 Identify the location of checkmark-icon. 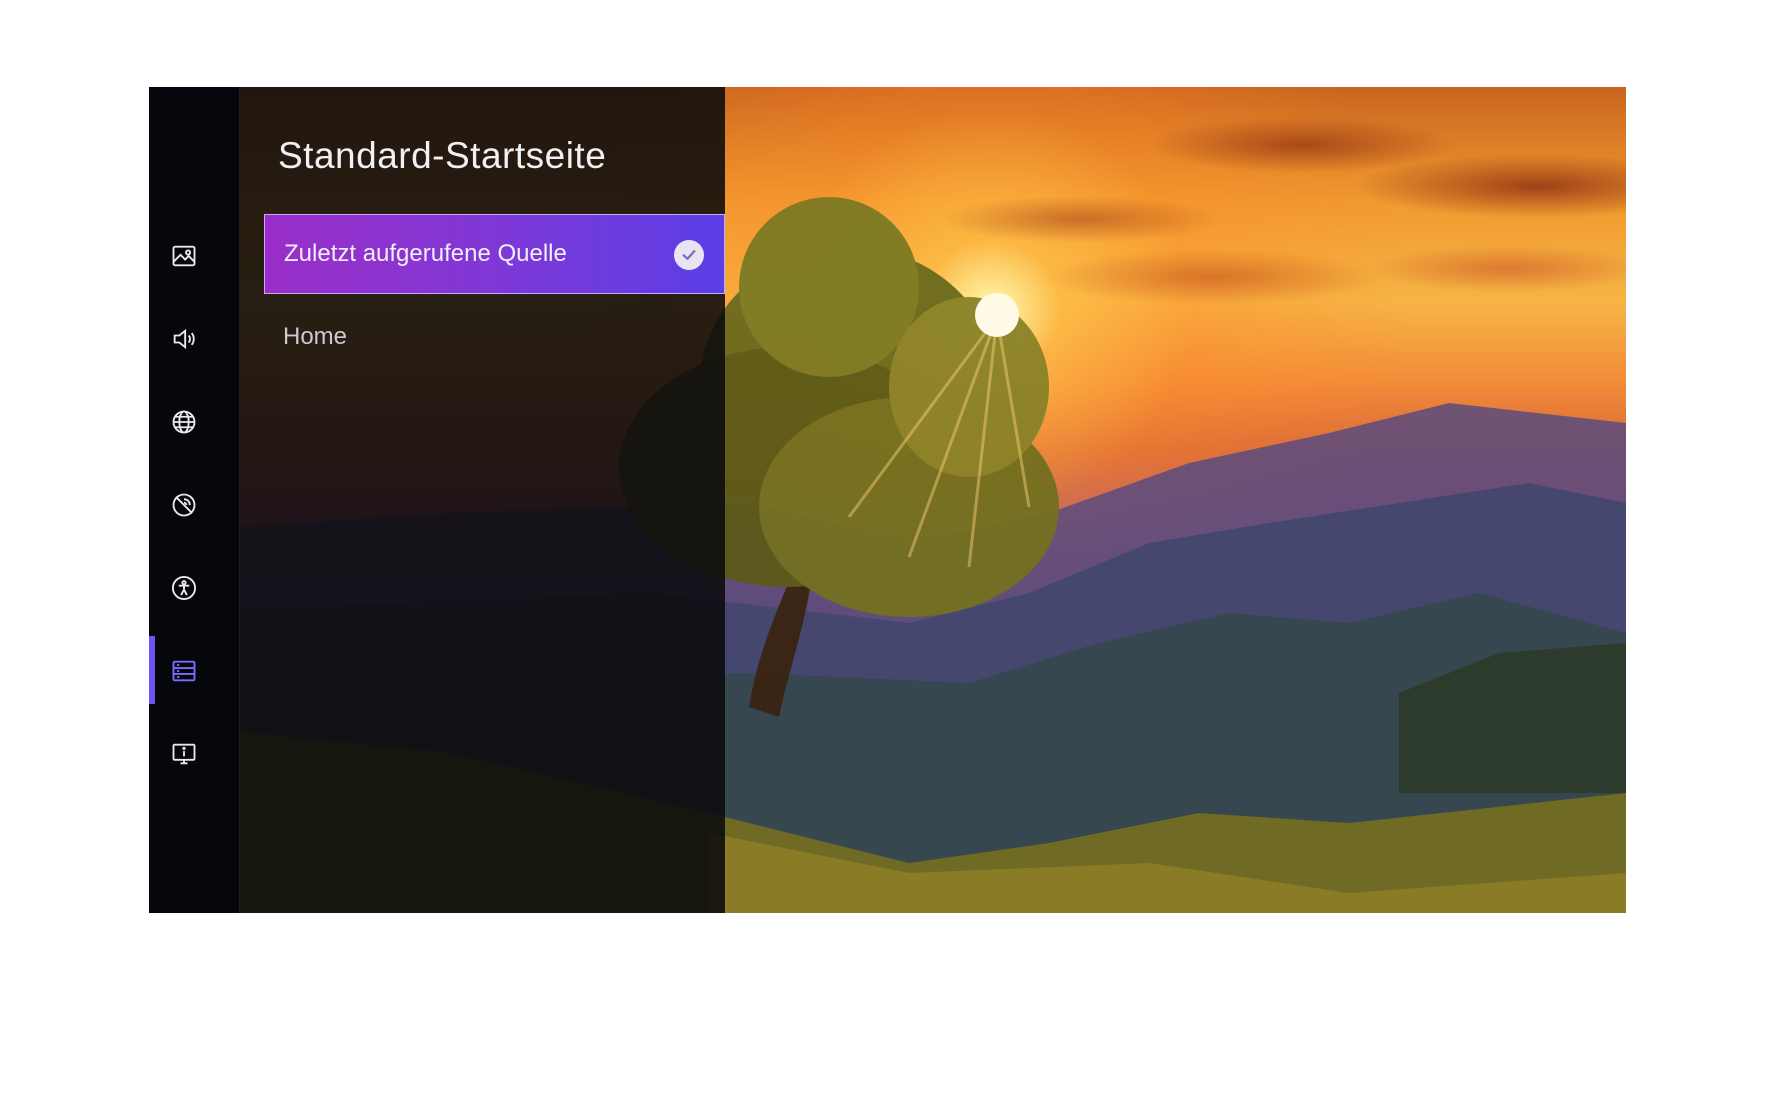
(689, 255).